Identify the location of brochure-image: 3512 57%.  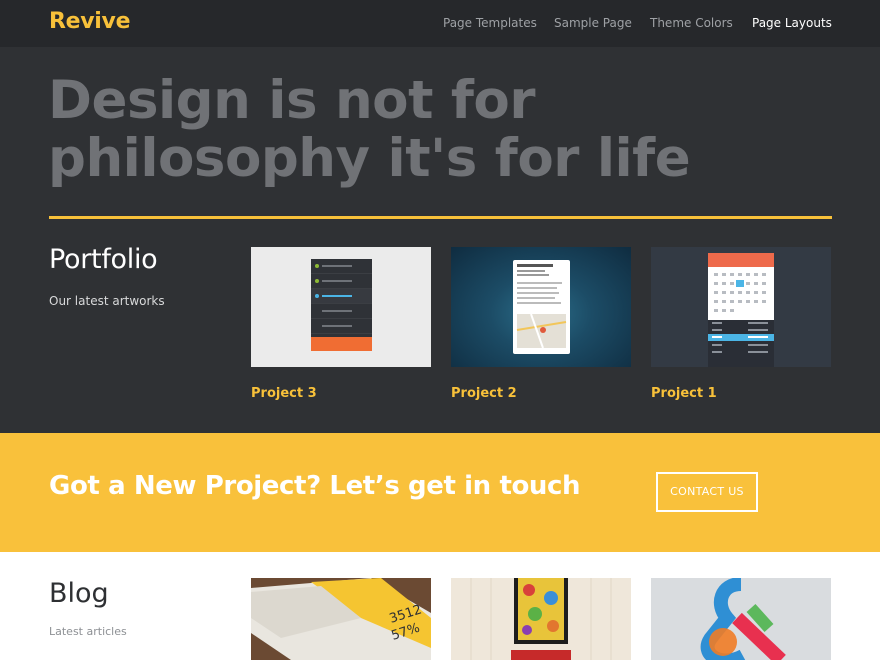
(341, 619).